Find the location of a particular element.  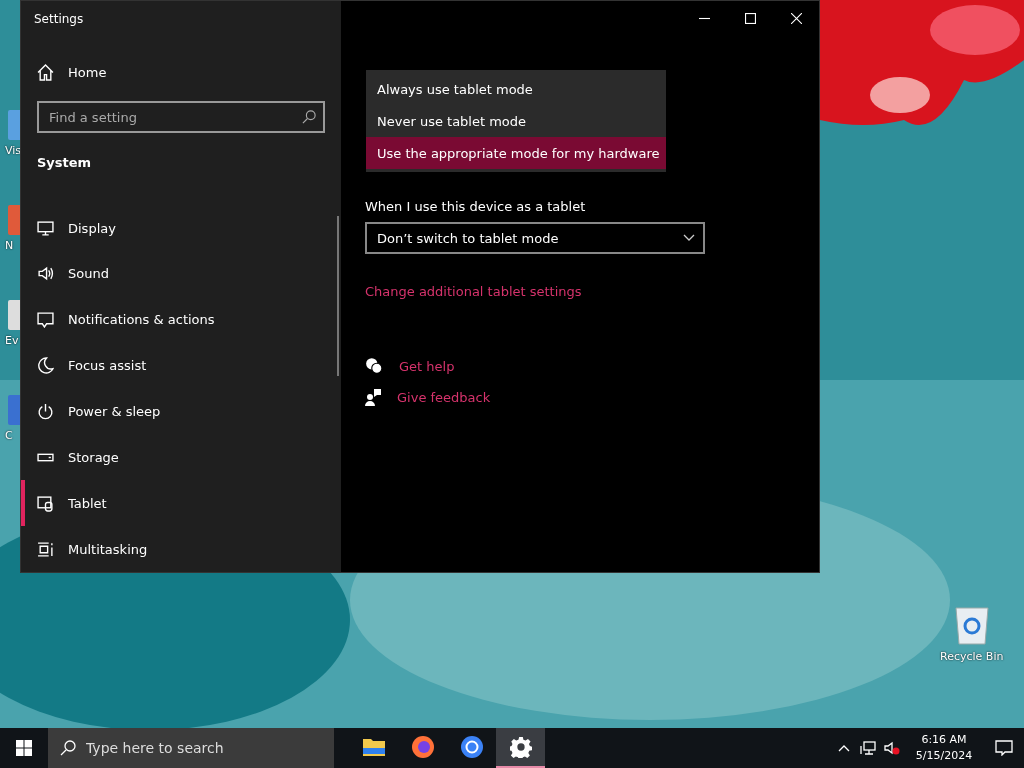

sidebar-item: Focus assist is located at coordinates (181, 365).